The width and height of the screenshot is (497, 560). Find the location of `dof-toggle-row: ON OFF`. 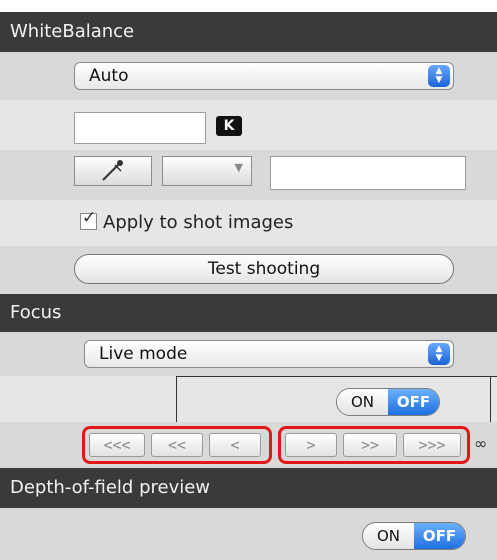

dof-toggle-row: ON OFF is located at coordinates (248, 534).